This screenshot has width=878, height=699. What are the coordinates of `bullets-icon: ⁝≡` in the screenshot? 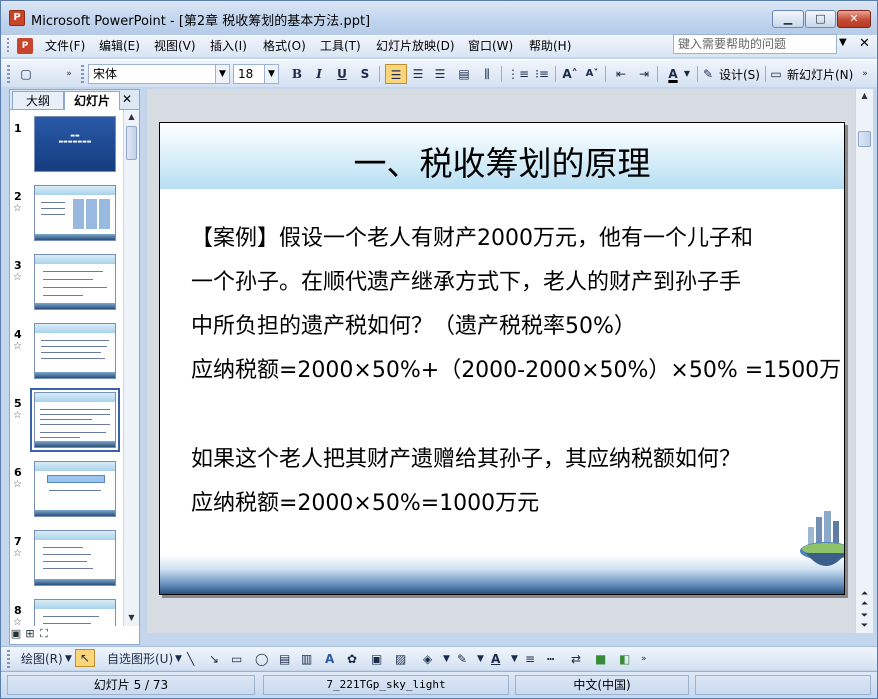 It's located at (542, 74).